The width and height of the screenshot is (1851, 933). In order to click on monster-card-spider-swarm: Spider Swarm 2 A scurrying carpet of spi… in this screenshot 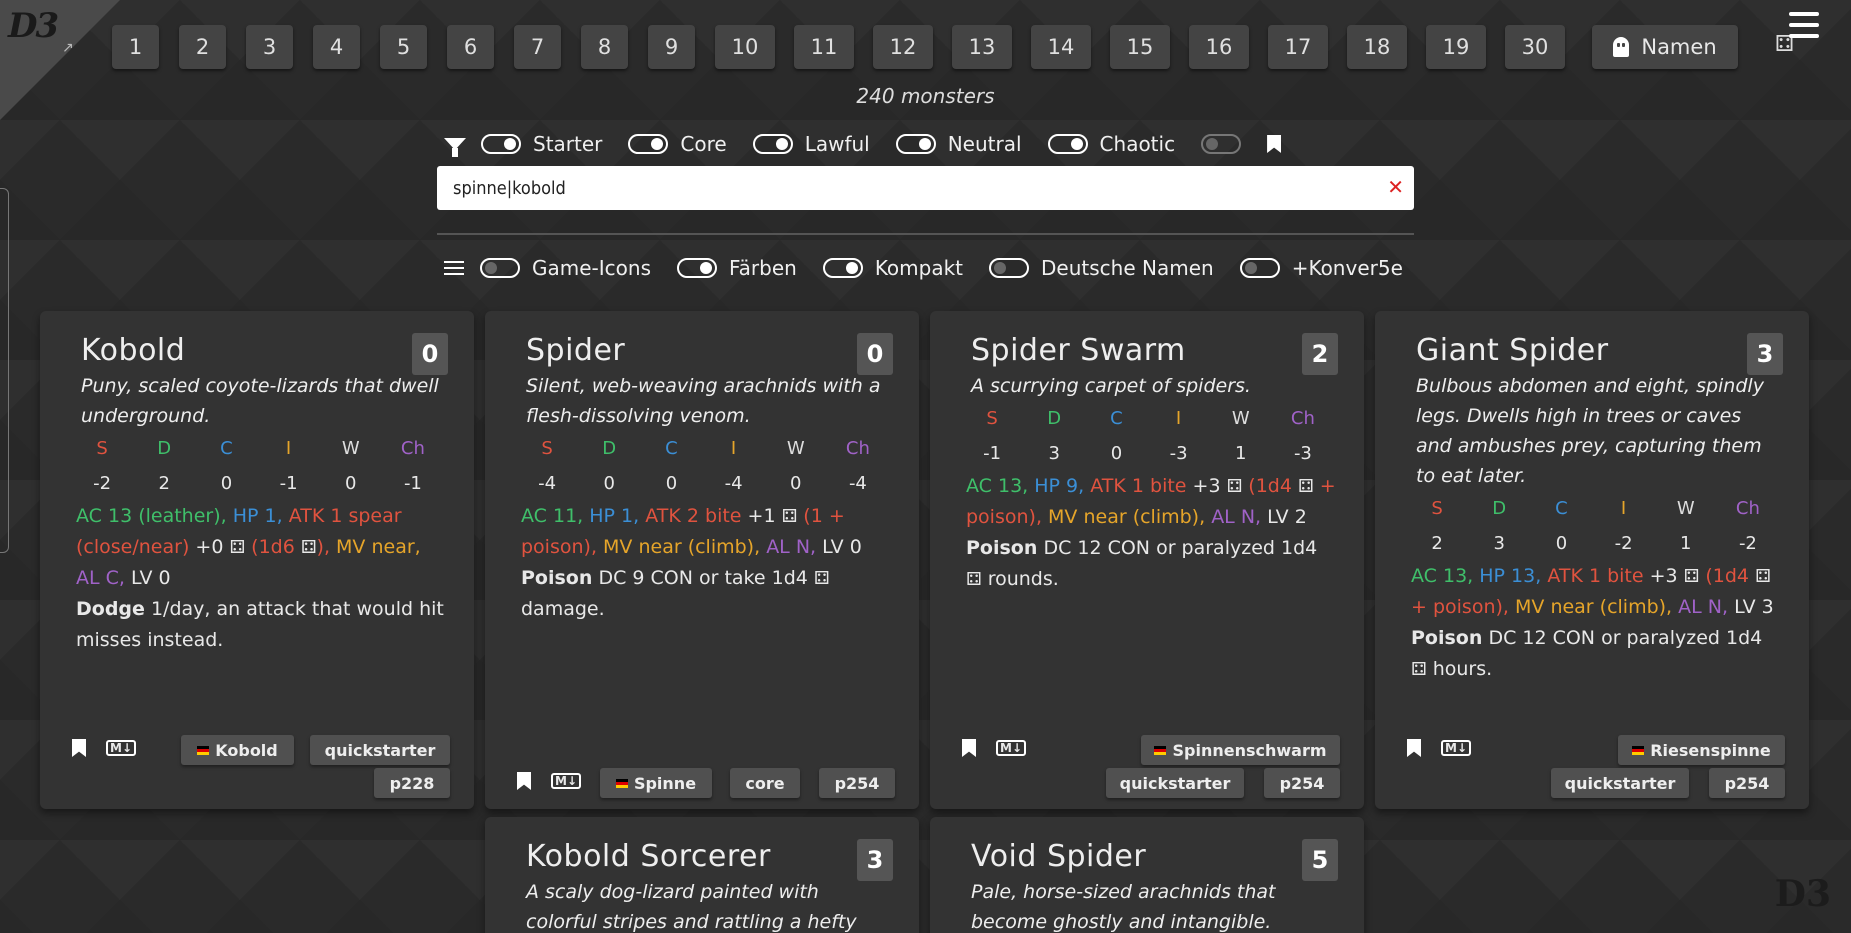, I will do `click(1147, 560)`.